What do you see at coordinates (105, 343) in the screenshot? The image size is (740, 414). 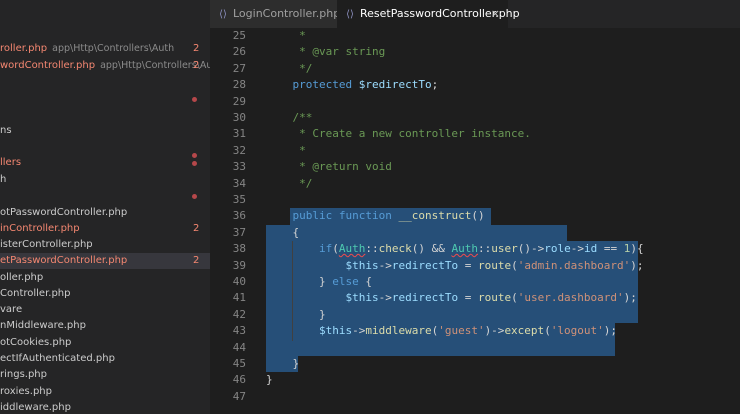 I see `explorer-file-row: otCookies.php` at bounding box center [105, 343].